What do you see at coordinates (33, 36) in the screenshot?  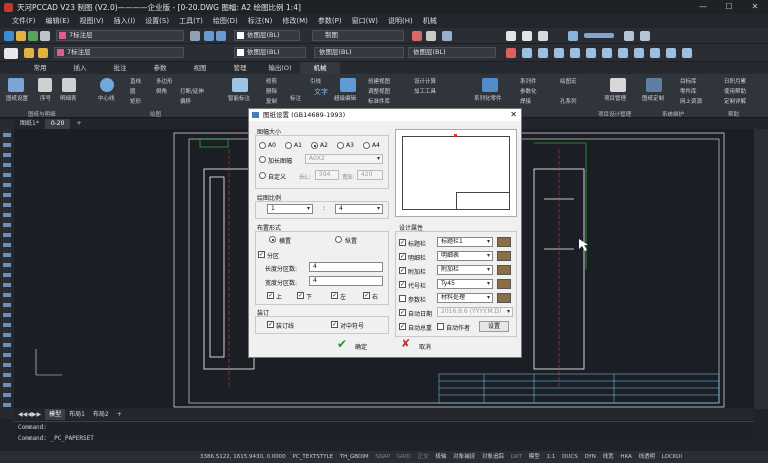 I see `save-icon` at bounding box center [33, 36].